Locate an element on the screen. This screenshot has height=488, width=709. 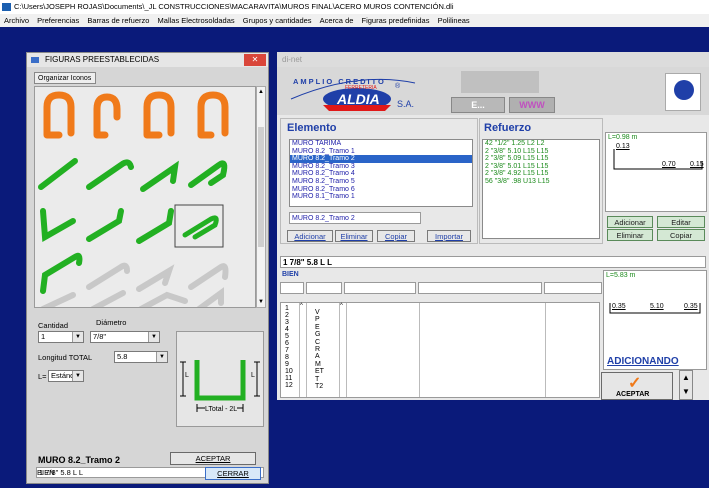
diametro-label: Diámetro is located at coordinates (111, 322).